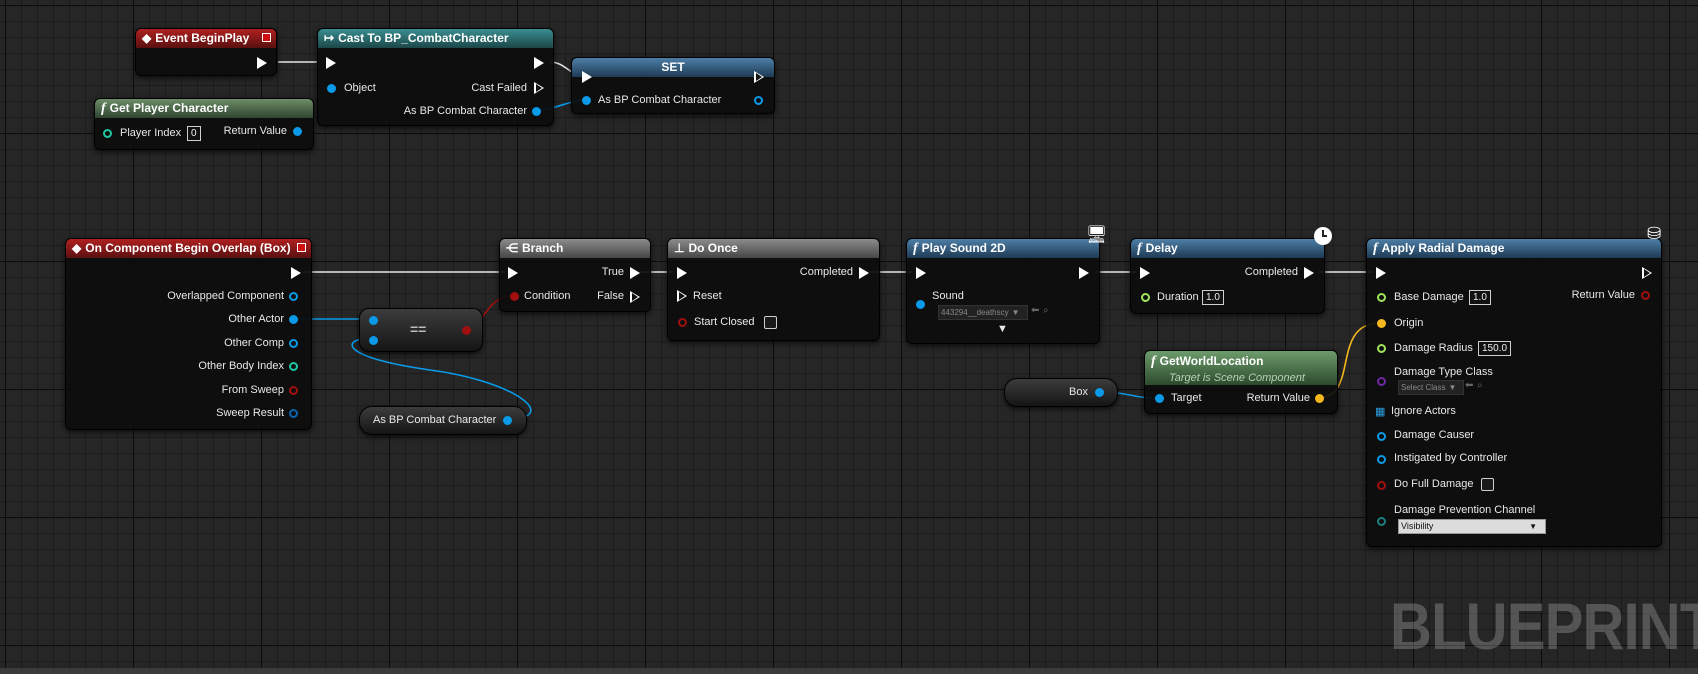  Describe the element at coordinates (682, 322) in the screenshot. I see `start-closed-pin` at that location.